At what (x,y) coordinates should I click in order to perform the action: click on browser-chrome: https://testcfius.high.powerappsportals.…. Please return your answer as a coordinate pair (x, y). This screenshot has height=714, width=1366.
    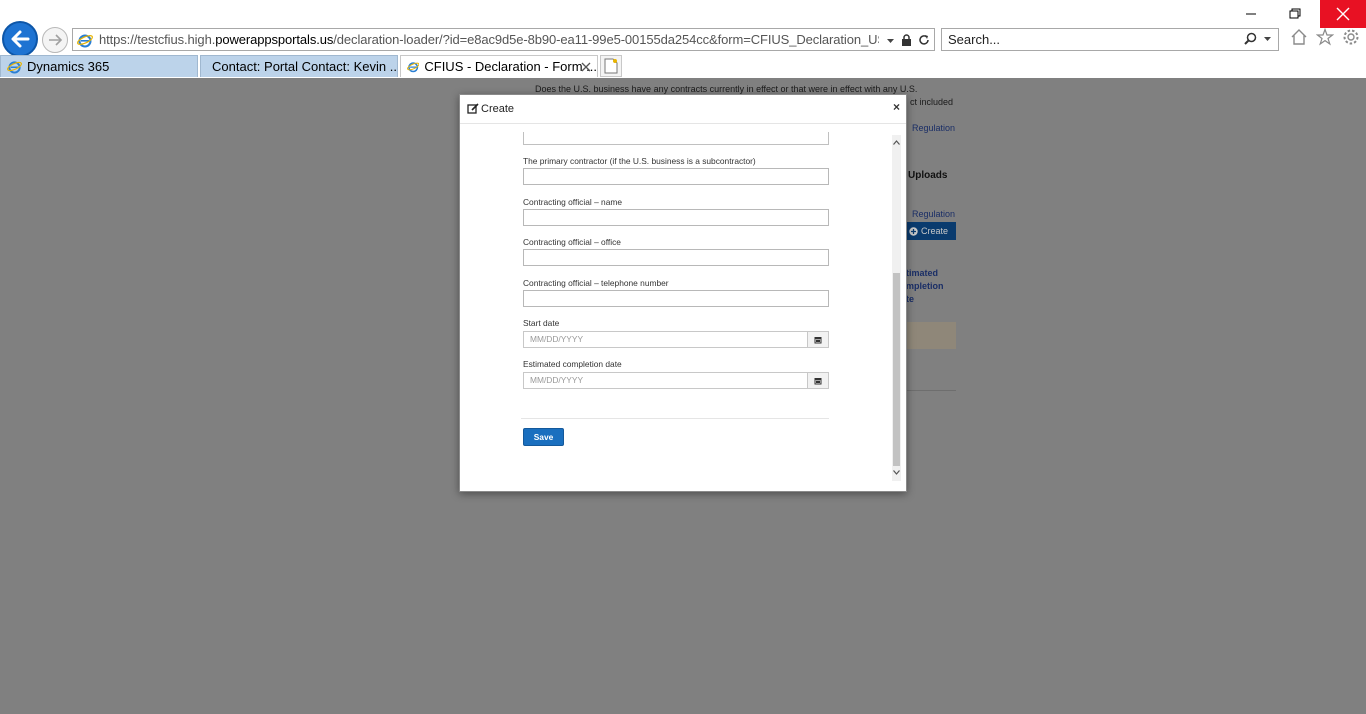
    Looking at the image, I should click on (683, 39).